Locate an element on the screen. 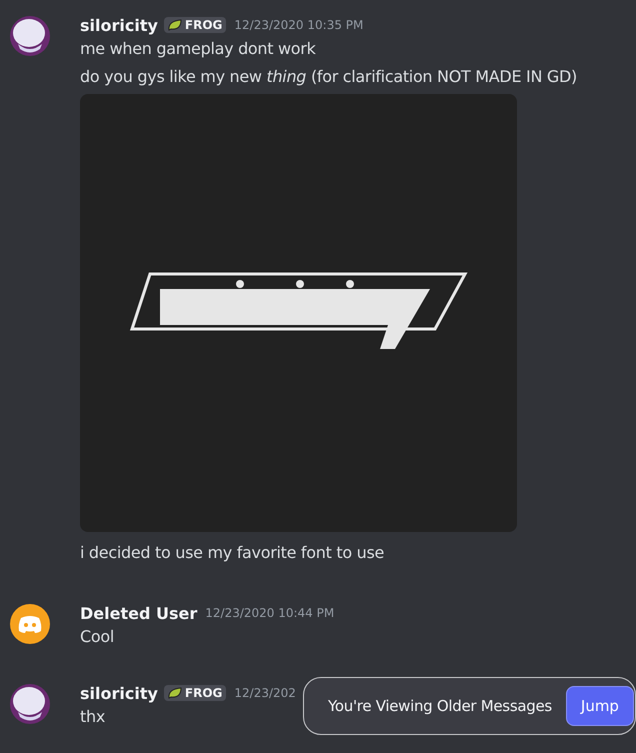  username: Deleted User is located at coordinates (139, 613).